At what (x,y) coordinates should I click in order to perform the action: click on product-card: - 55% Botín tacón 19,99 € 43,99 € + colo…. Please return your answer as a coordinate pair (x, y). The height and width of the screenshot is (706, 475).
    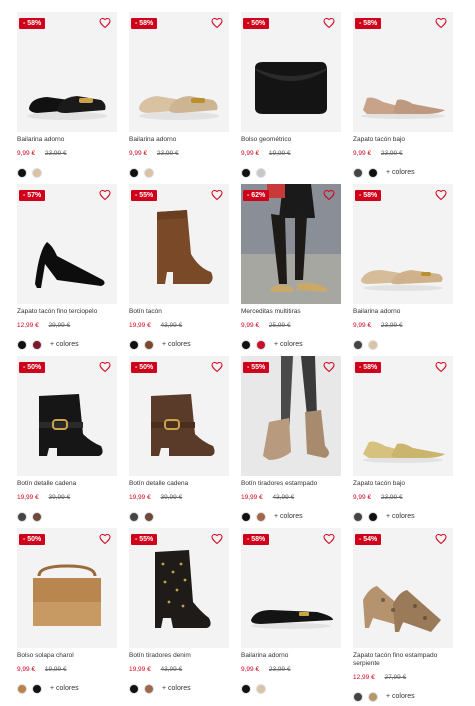
    Looking at the image, I should click on (179, 271).